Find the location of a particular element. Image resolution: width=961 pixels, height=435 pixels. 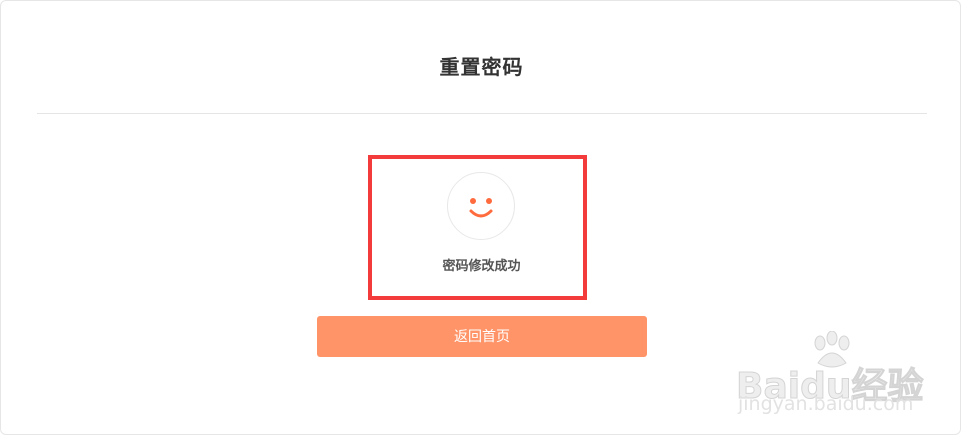

smiley-face-icon is located at coordinates (481, 206).